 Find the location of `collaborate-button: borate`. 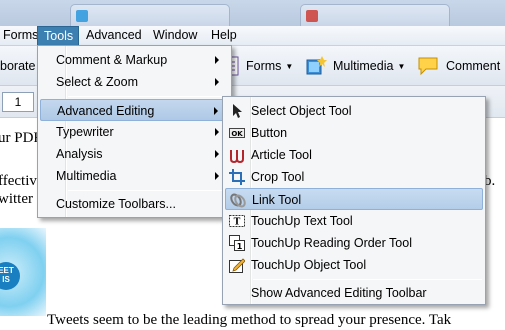

collaborate-button: borate is located at coordinates (17, 66).